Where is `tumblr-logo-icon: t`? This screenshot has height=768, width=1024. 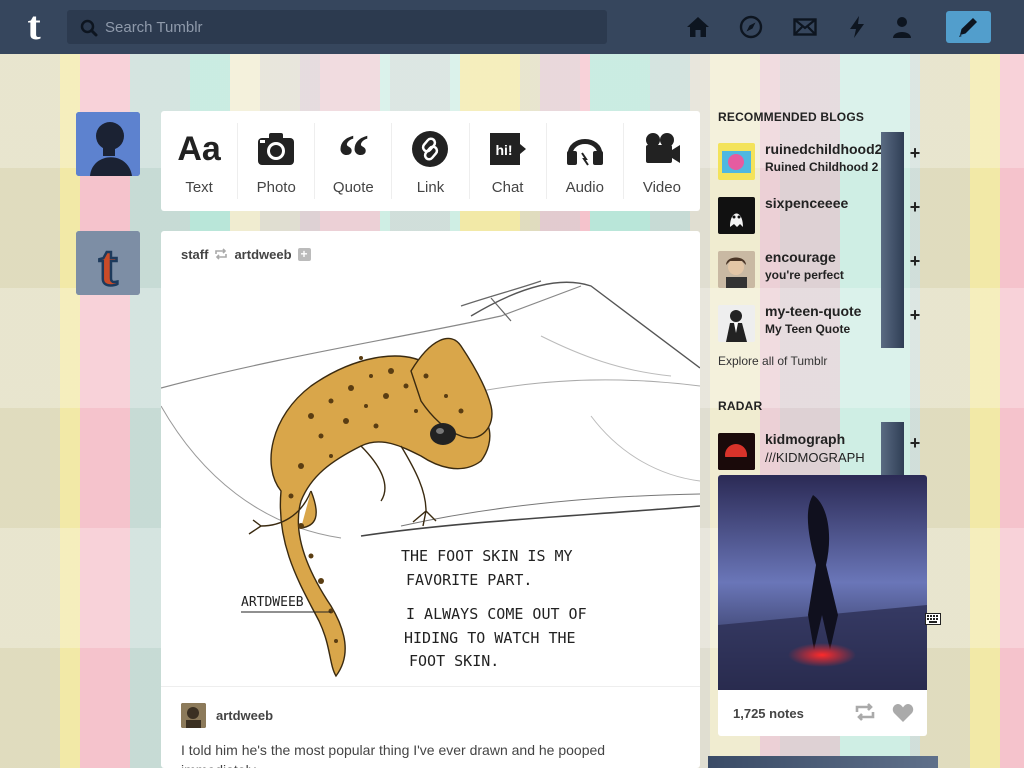
tumblr-logo-icon: t is located at coordinates (34, 26).